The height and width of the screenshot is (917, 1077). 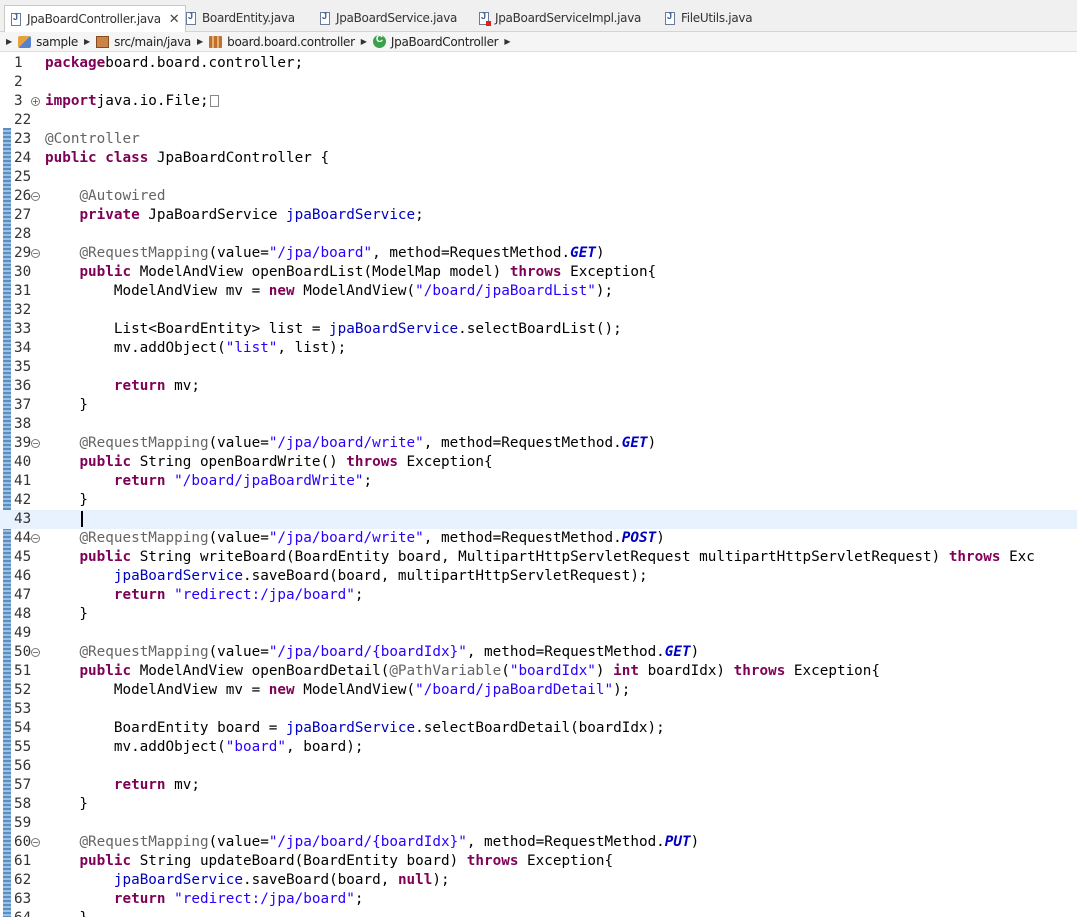 I want to click on code-line: 26− @Autowired, so click(x=538, y=196).